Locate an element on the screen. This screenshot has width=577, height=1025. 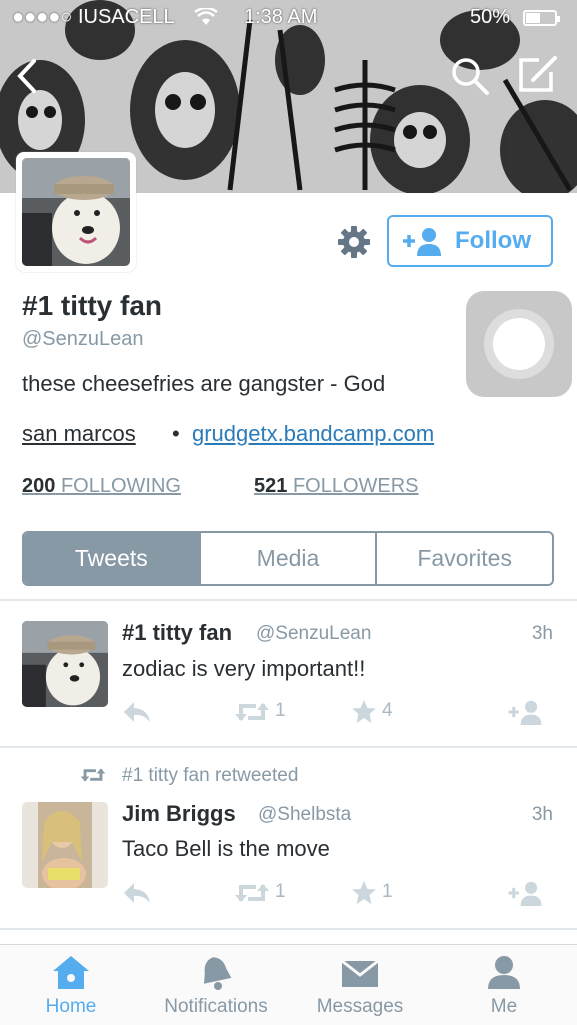
nav-messages: Messages is located at coordinates (360, 985).